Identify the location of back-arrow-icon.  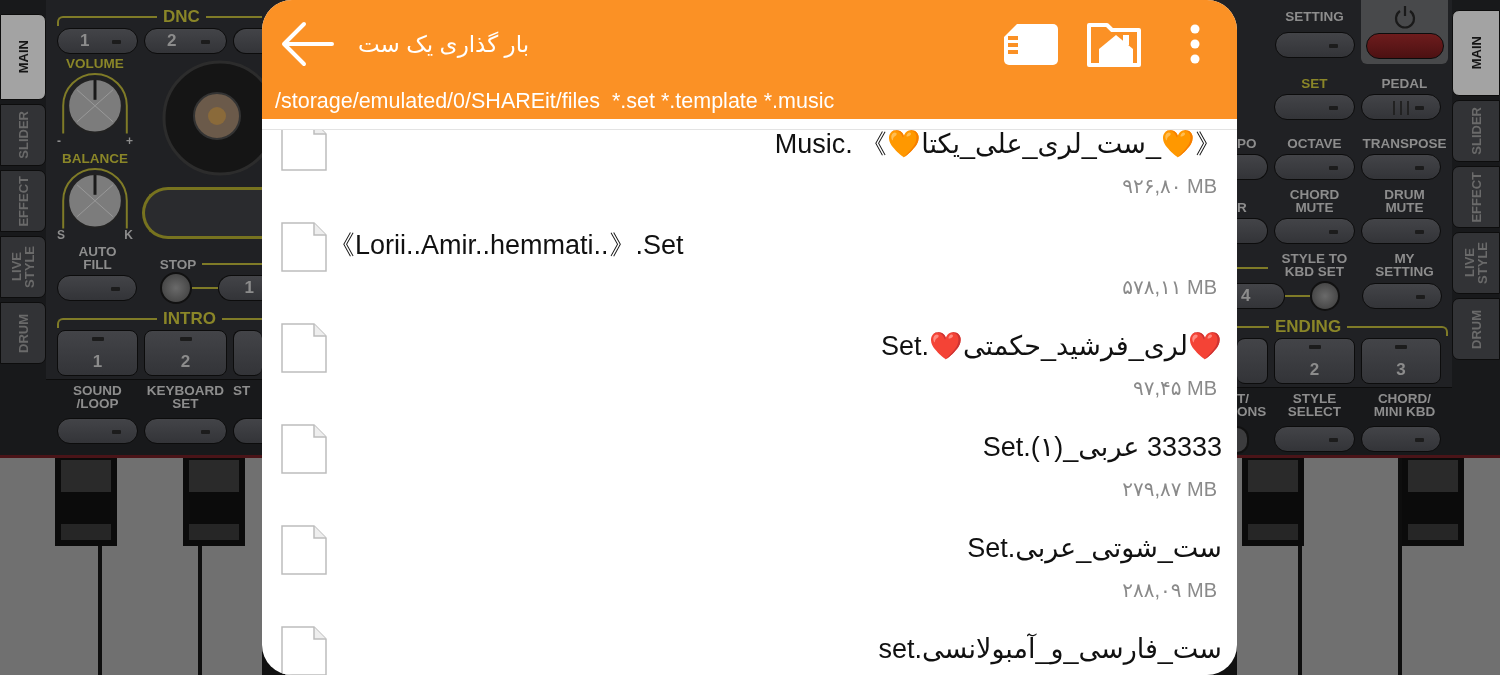
(307, 44).